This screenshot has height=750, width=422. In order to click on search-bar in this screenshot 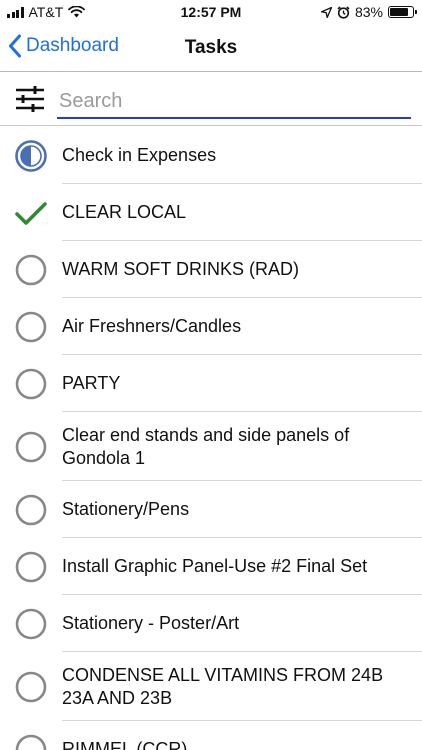, I will do `click(211, 99)`.